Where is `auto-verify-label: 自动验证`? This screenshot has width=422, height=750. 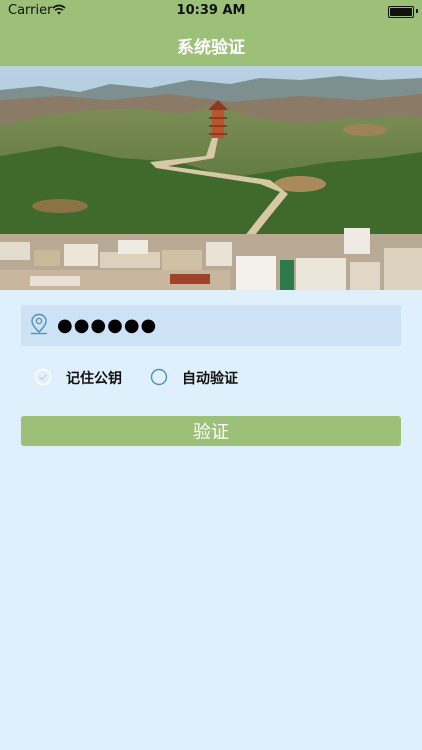 auto-verify-label: 自动验证 is located at coordinates (210, 379).